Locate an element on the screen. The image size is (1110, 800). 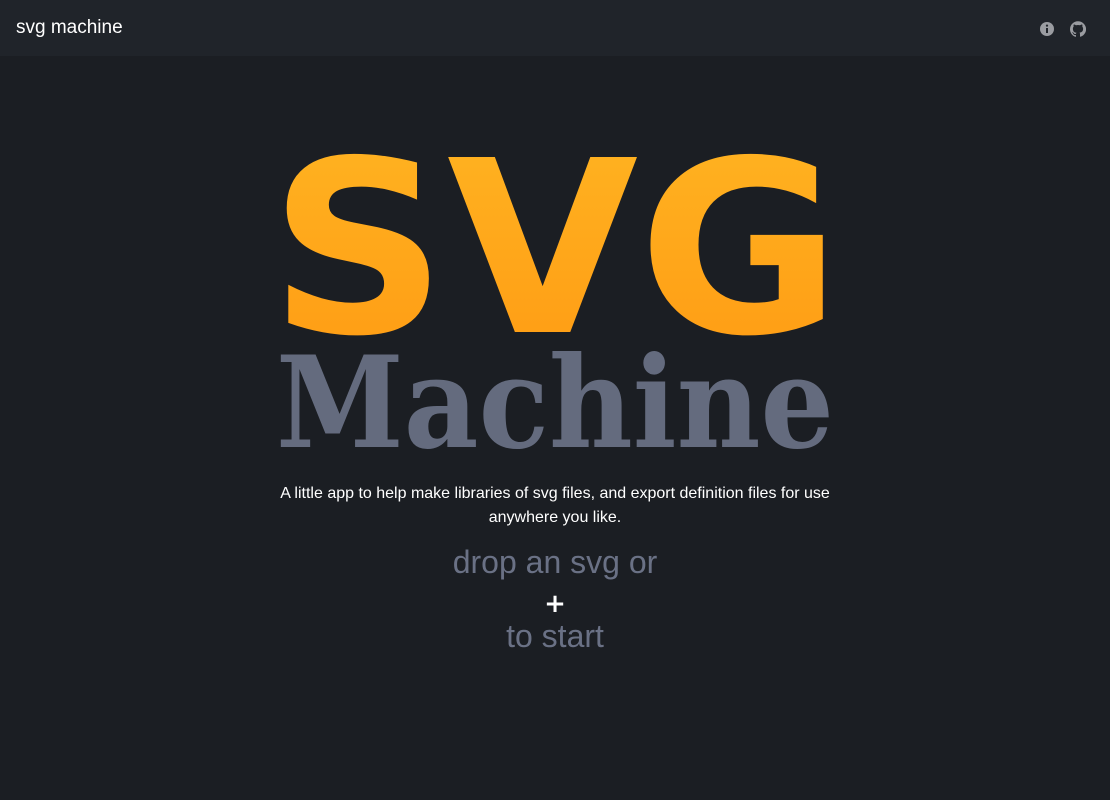
start-hint-text: to start is located at coordinates (555, 636).